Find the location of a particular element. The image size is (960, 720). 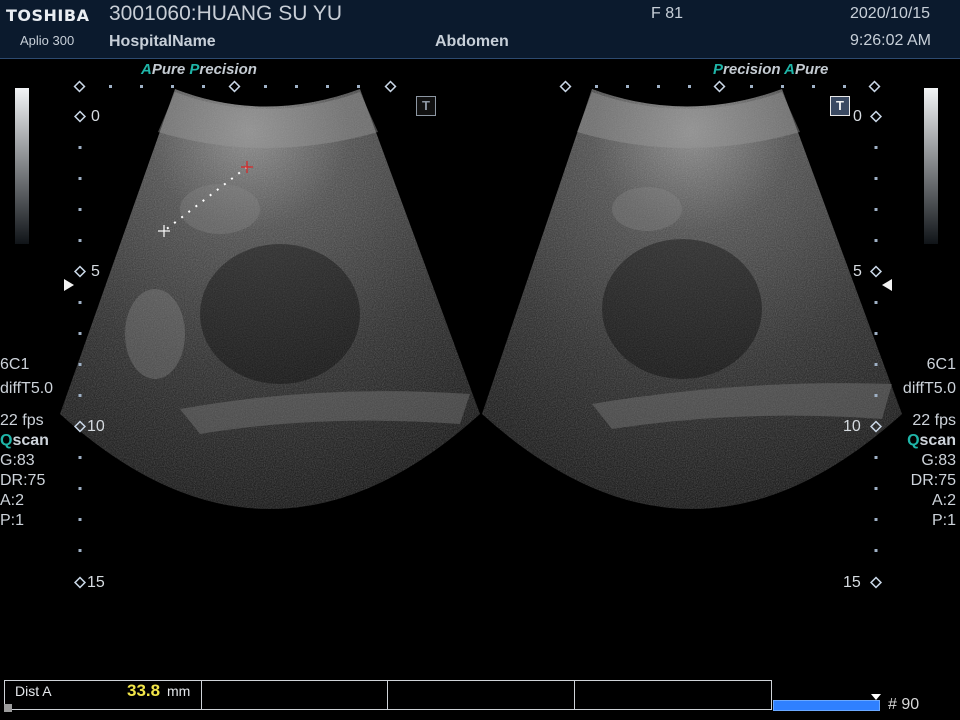

pure-precision-badge-left: APure Precision is located at coordinates (199, 69).